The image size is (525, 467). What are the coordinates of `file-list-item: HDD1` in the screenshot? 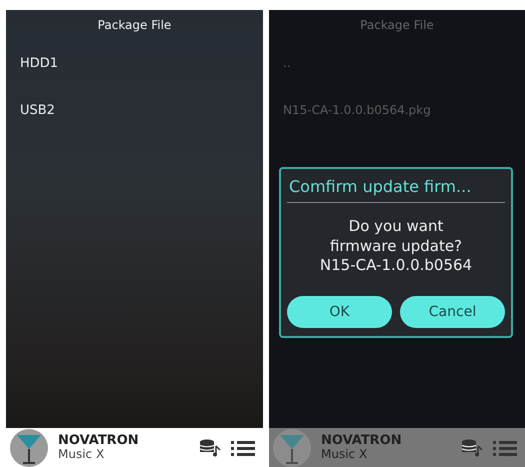 It's located at (141, 63).